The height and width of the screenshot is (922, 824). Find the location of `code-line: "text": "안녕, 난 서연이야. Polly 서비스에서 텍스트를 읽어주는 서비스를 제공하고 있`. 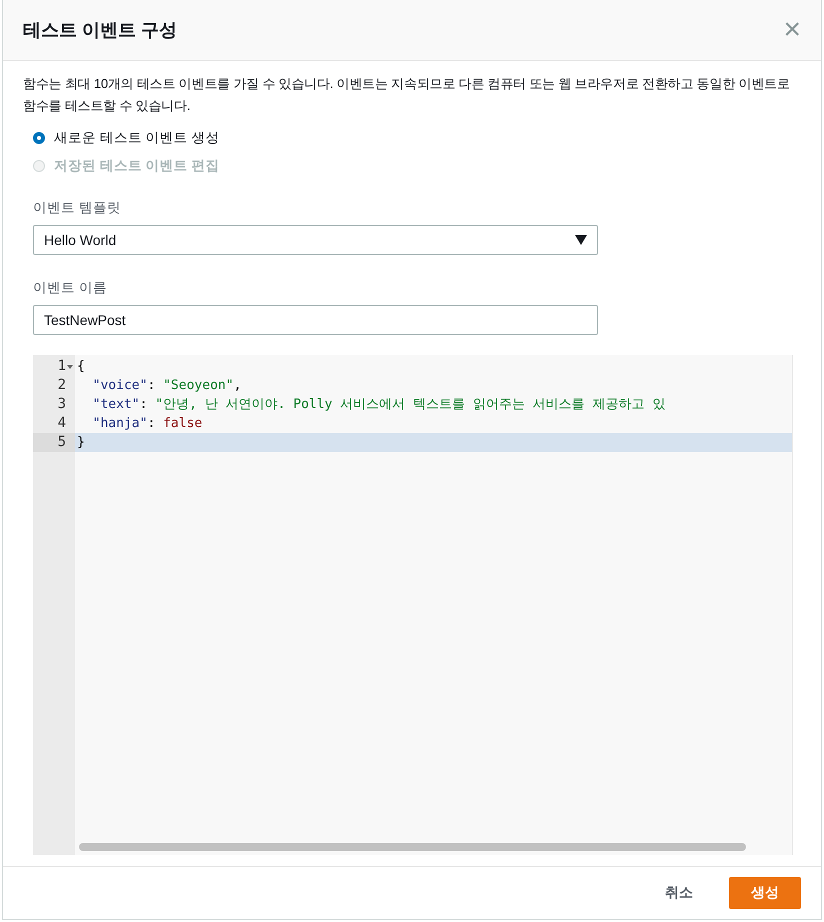

code-line: "text": "안녕, 난 서연이야. Polly 서비스에서 텍스트를 읽어주는 서비스를 제공하고 있 is located at coordinates (379, 405).